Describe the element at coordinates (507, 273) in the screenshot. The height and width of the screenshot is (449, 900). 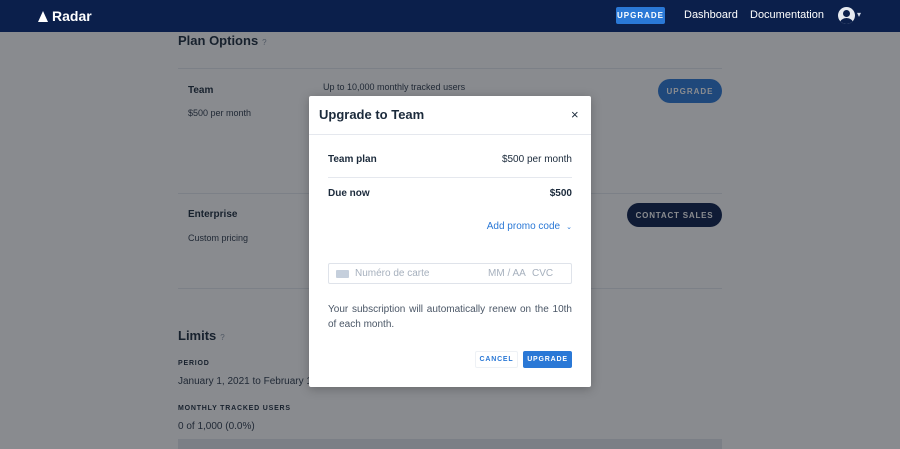
I see `card-expiry-input: MM / AA` at that location.